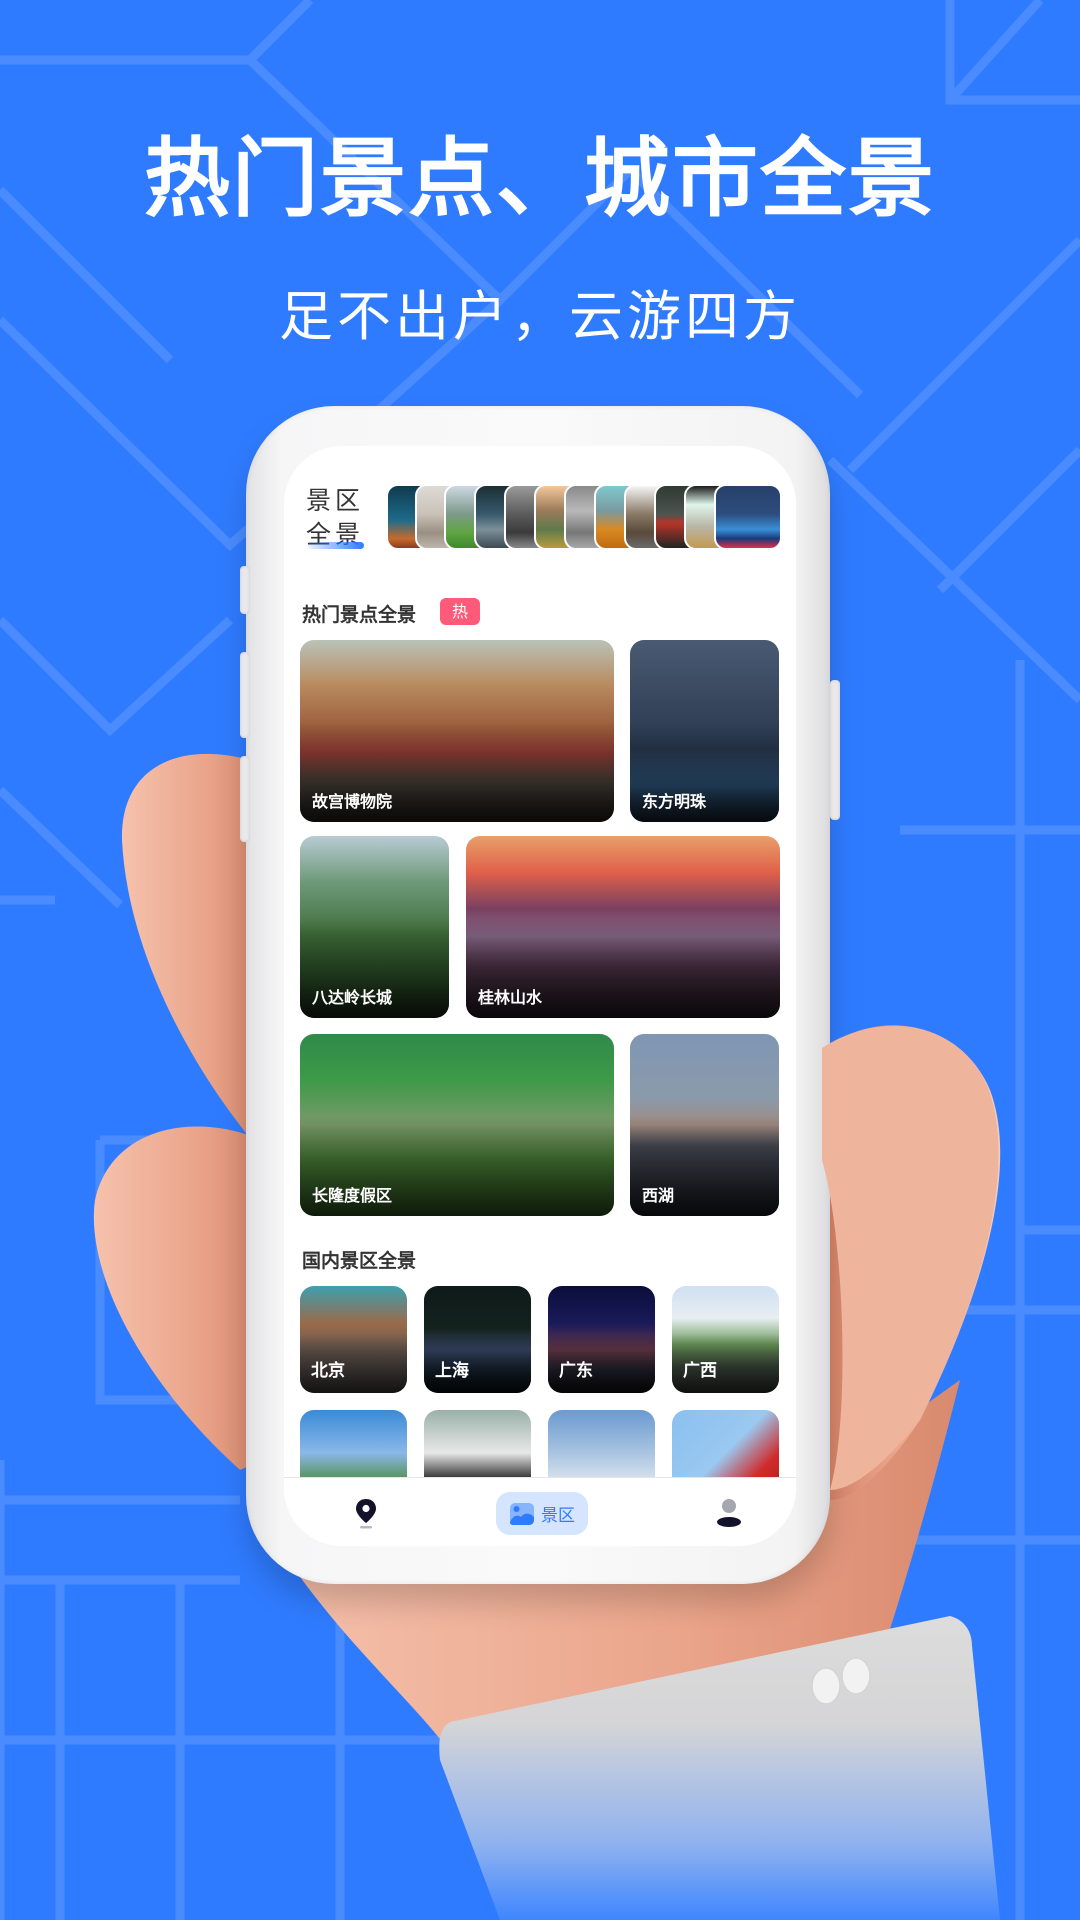 The width and height of the screenshot is (1080, 1920). I want to click on map-pin-icon, so click(366, 1514).